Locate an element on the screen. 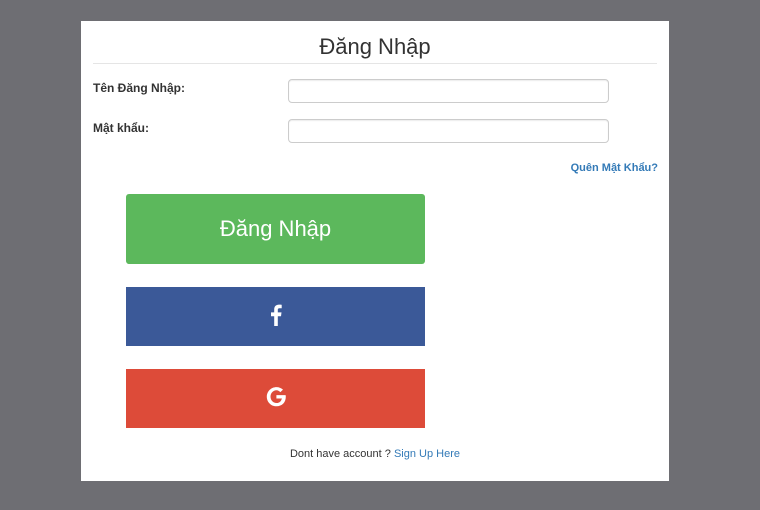  google-login-button is located at coordinates (275, 398).